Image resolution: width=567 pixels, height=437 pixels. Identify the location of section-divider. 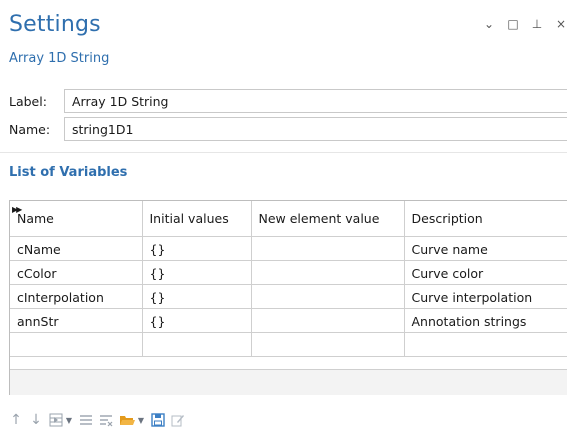
(283, 152).